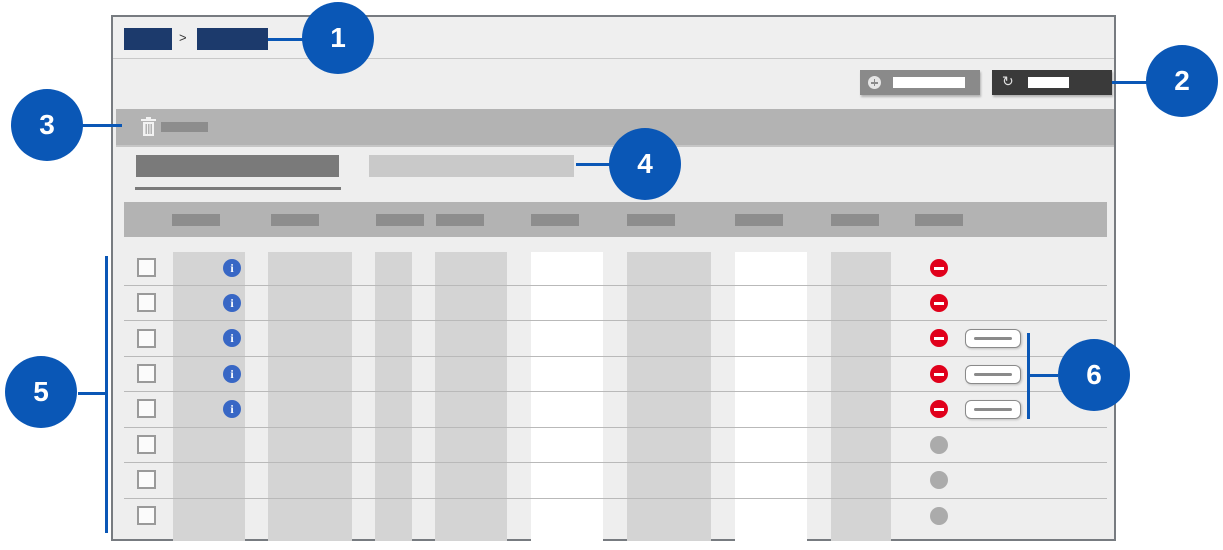  What do you see at coordinates (1008, 82) in the screenshot?
I see `refresh-icon: ↻` at bounding box center [1008, 82].